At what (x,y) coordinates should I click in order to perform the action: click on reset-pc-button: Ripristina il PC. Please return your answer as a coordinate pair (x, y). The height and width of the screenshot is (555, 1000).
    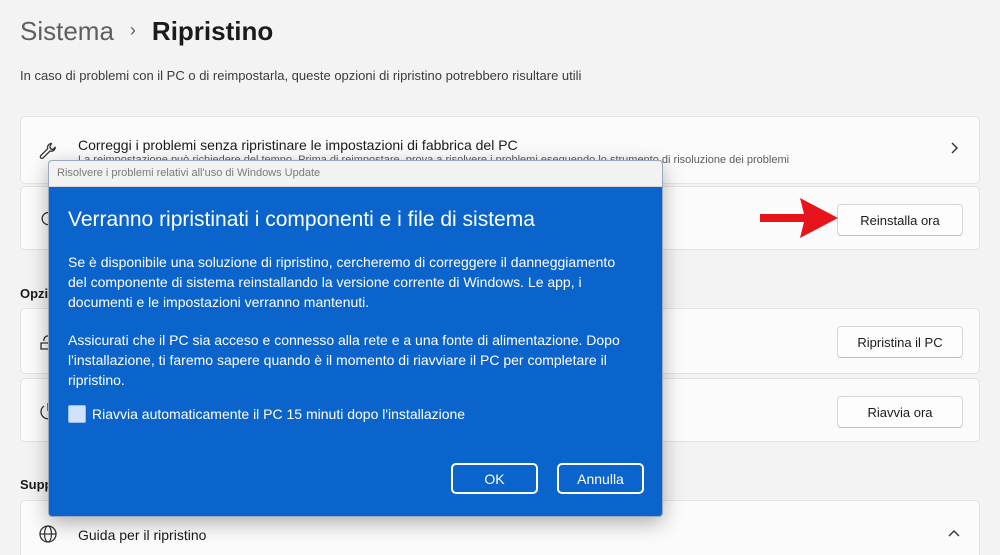
    Looking at the image, I should click on (900, 342).